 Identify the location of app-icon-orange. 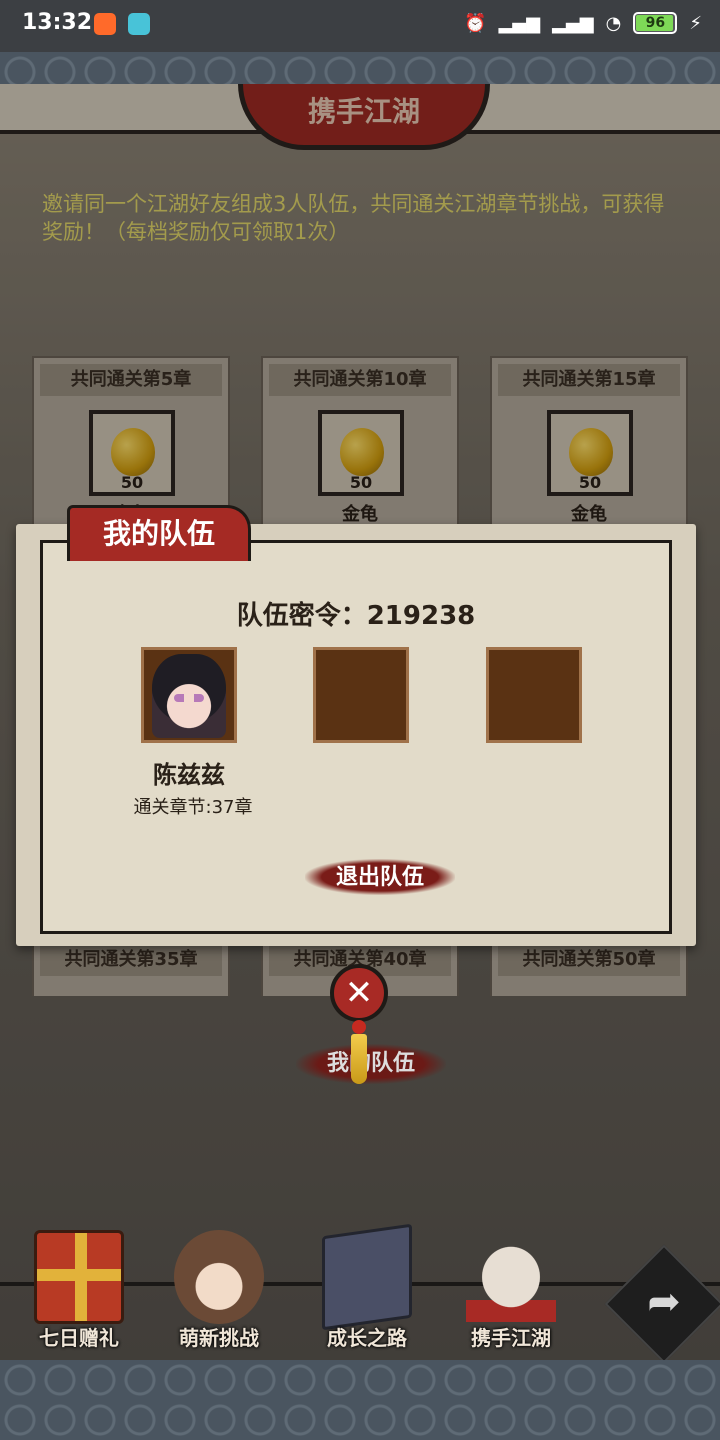
(105, 24).